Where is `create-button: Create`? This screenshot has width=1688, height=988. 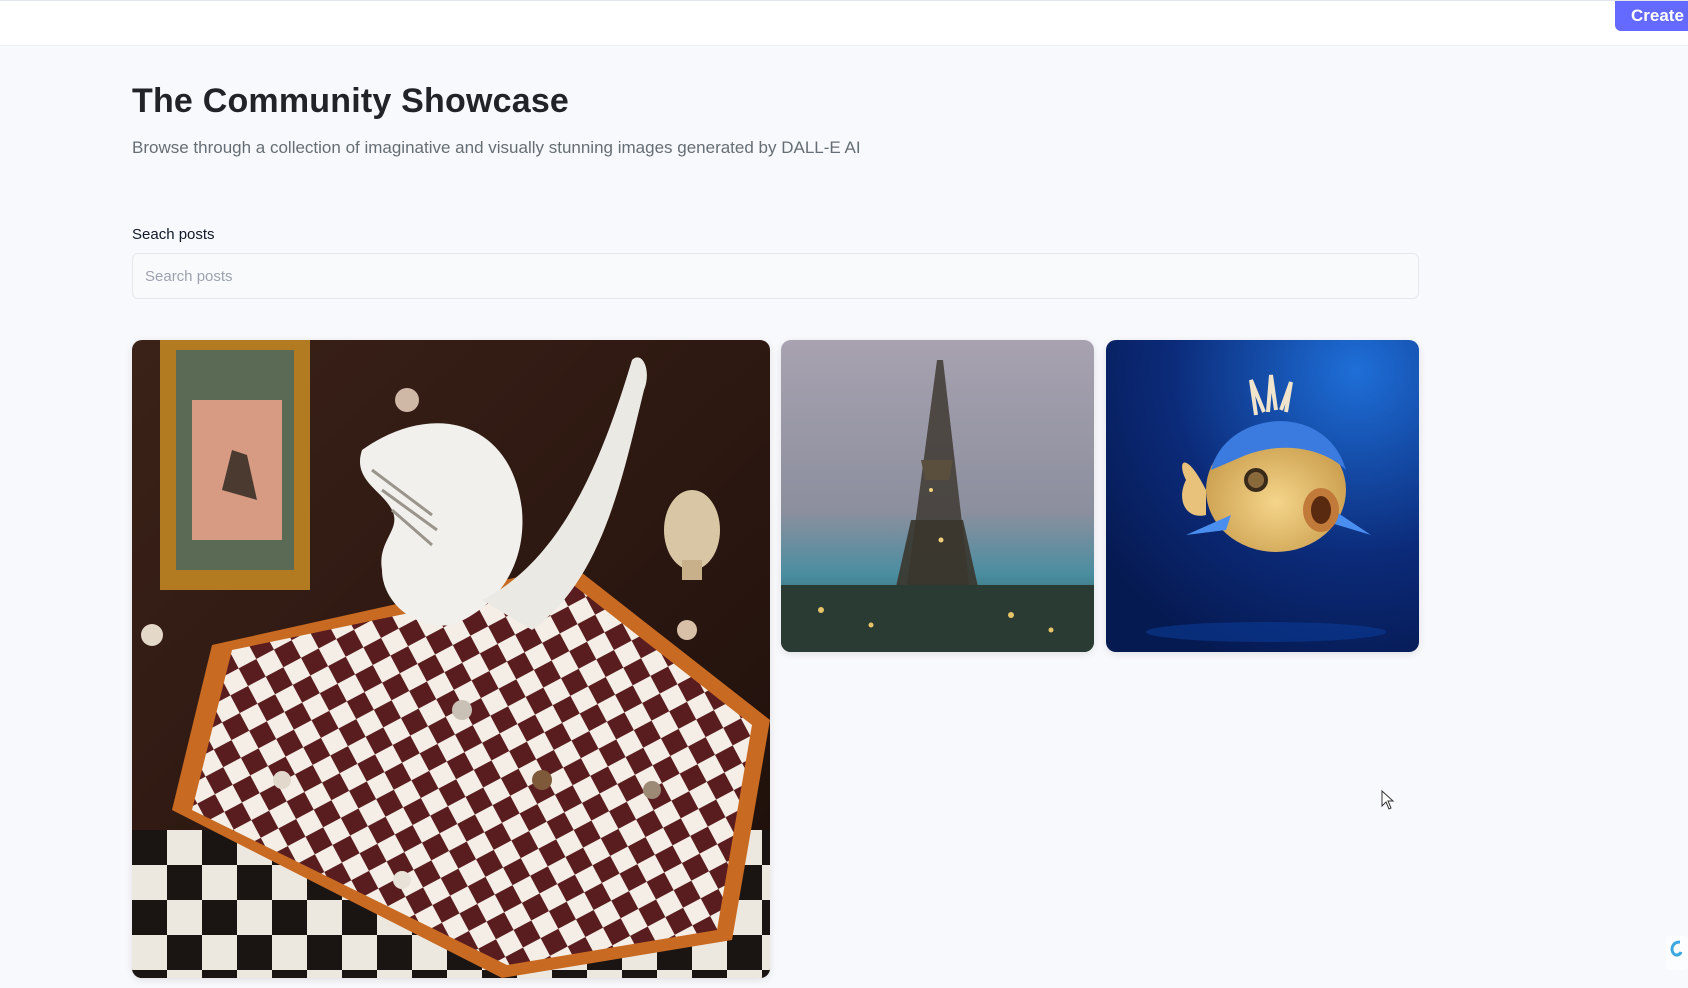 create-button: Create is located at coordinates (1651, 16).